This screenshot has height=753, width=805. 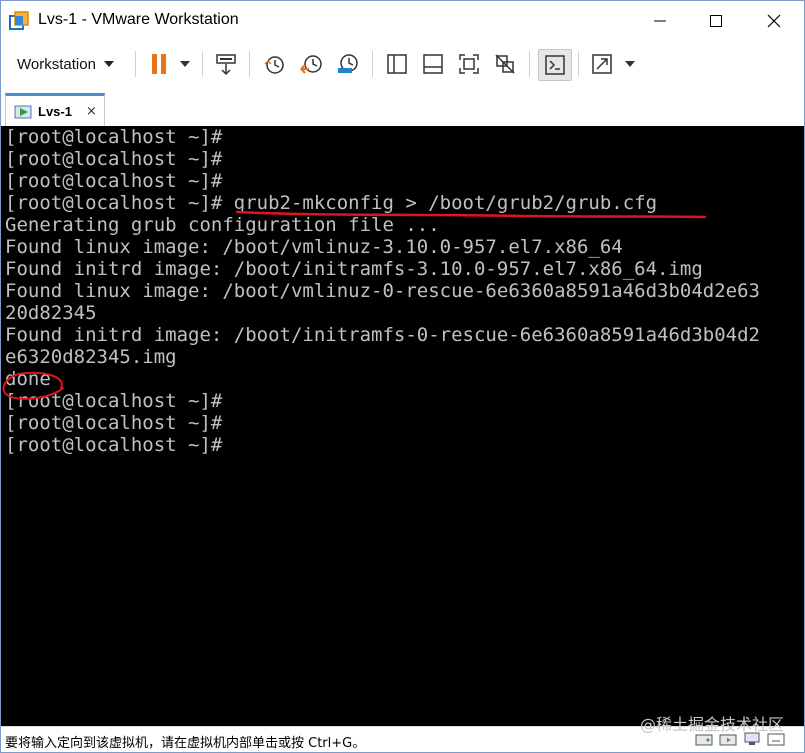 I want to click on minimize-button, so click(x=660, y=21).